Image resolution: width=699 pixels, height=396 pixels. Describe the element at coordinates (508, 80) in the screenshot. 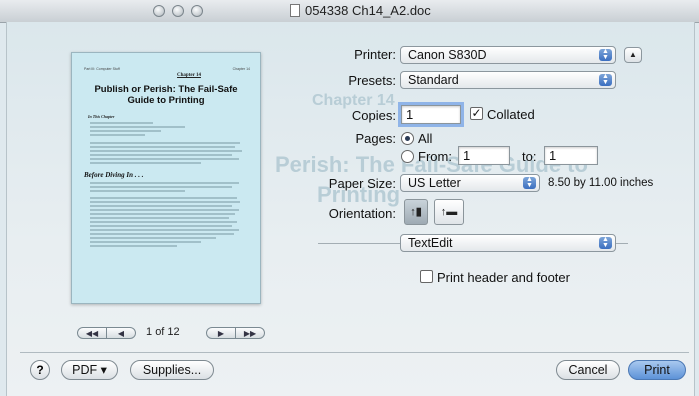

I see `presets-popup: Standard ▲ ▼` at that location.